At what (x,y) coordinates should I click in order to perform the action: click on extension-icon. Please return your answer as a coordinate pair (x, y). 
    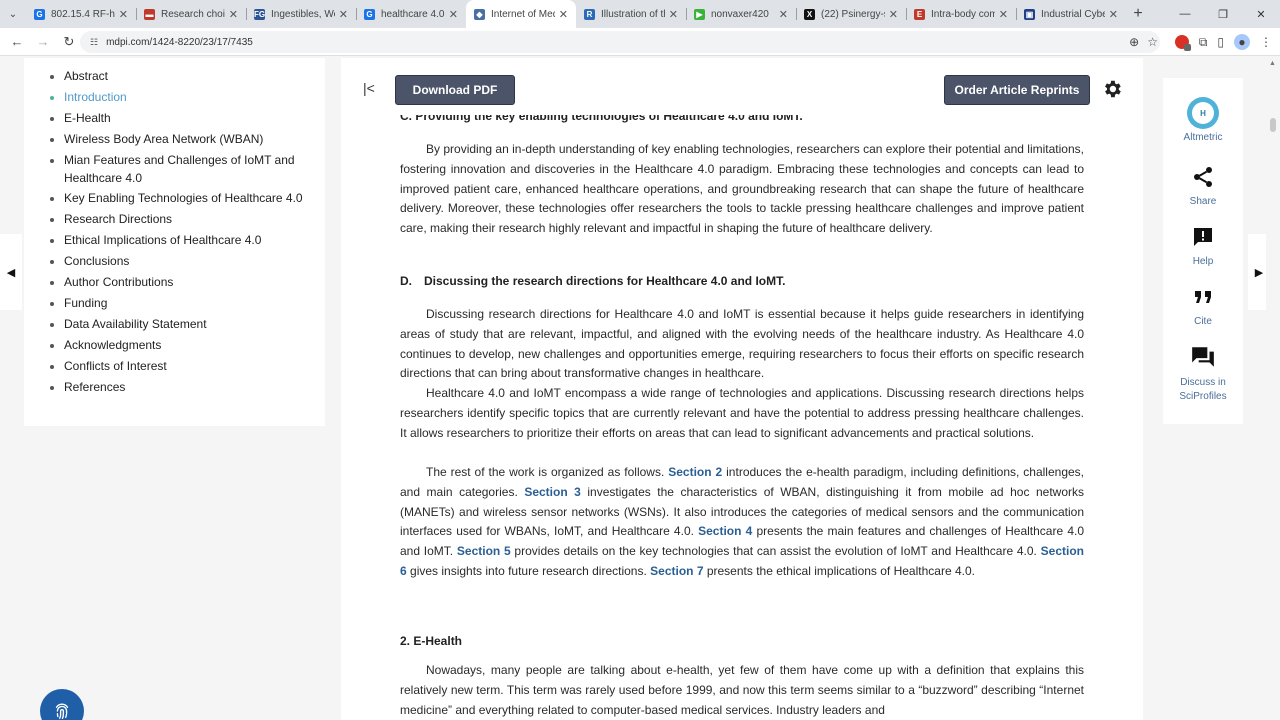
    Looking at the image, I should click on (1182, 43).